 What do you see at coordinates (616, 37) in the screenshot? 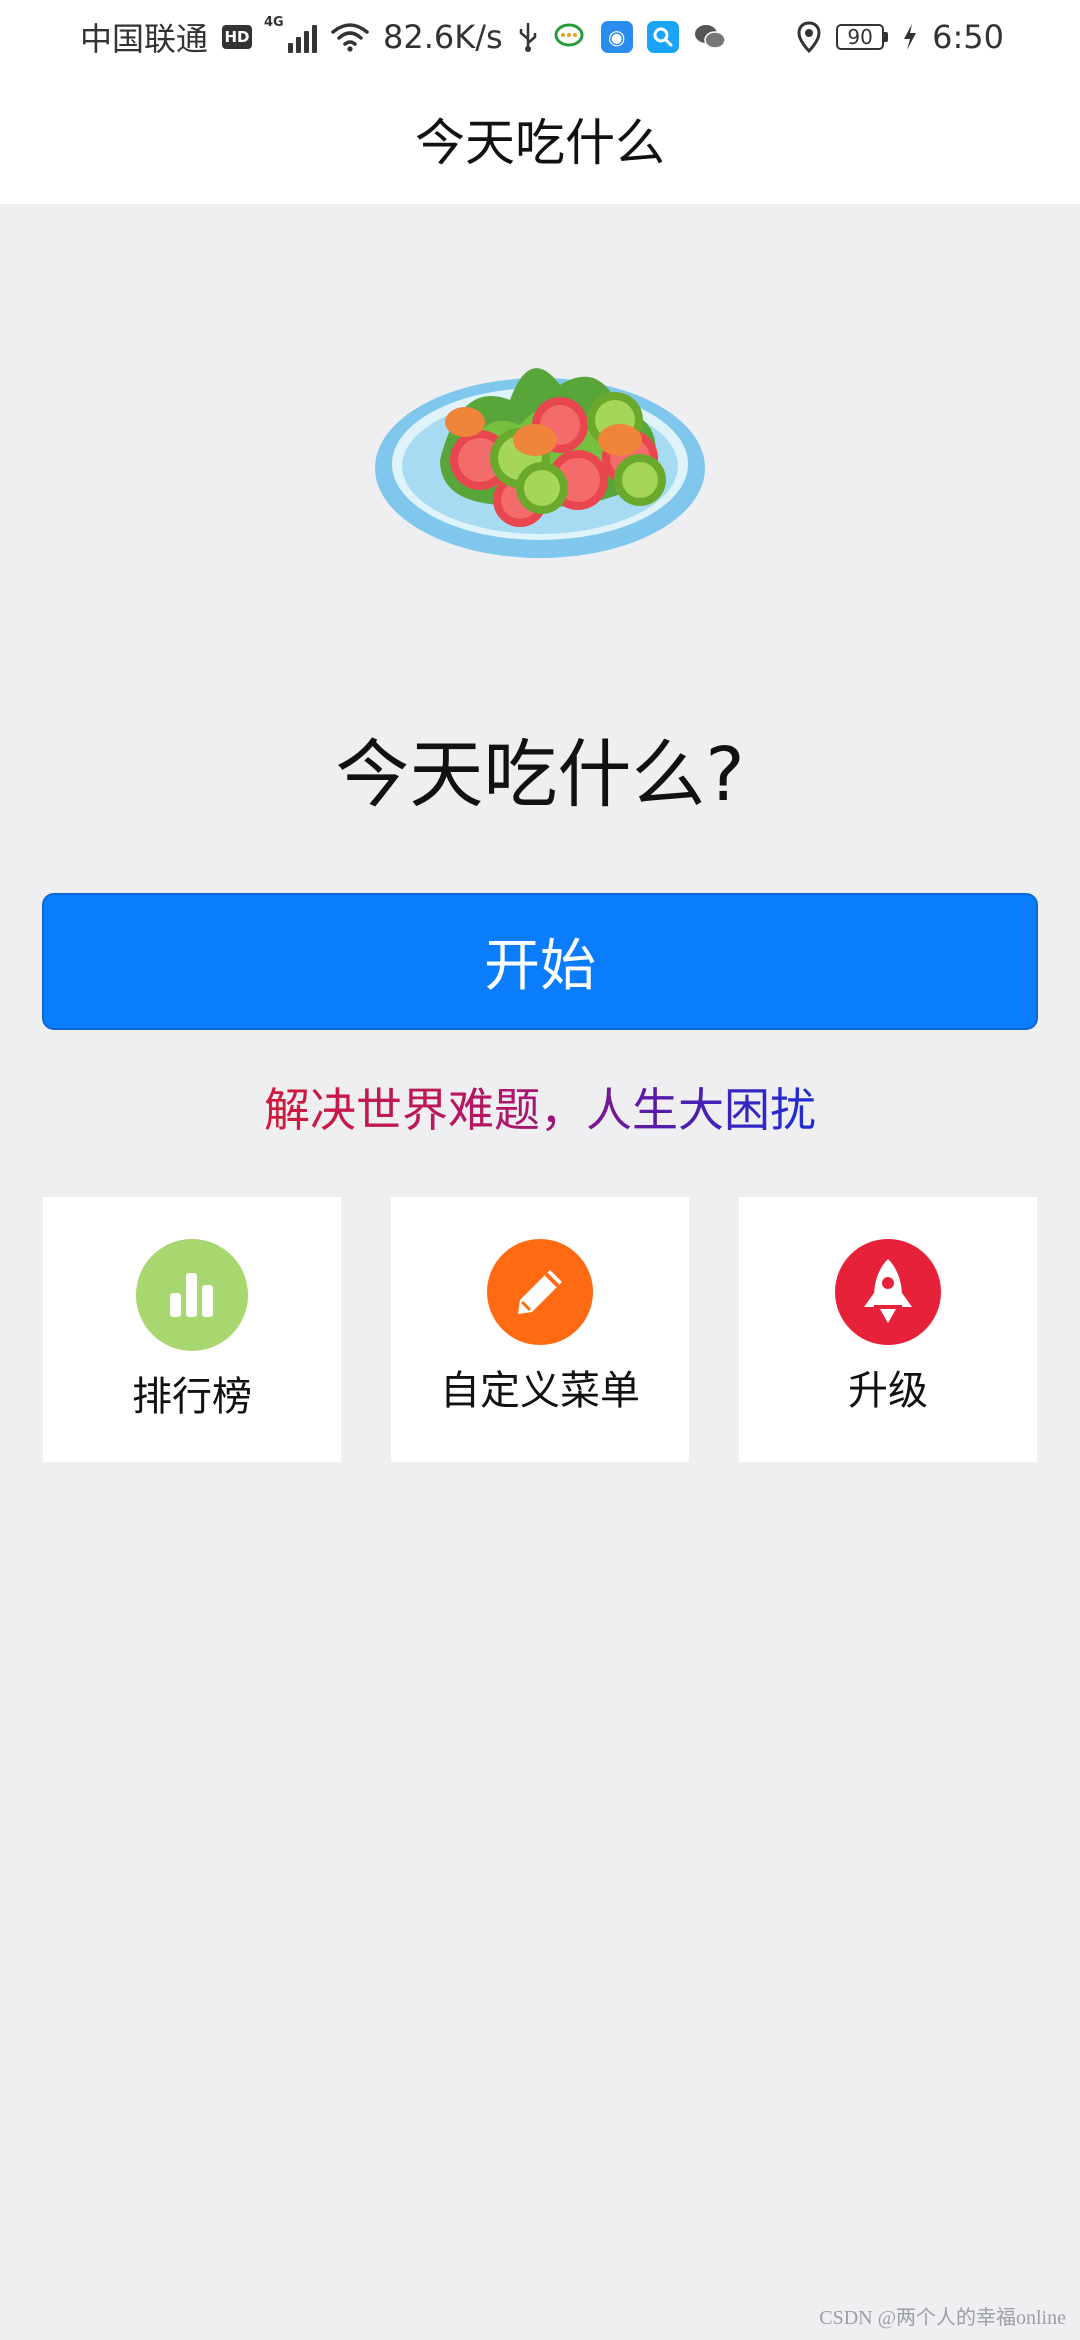
I see `app-notification-icon: ◉` at bounding box center [616, 37].